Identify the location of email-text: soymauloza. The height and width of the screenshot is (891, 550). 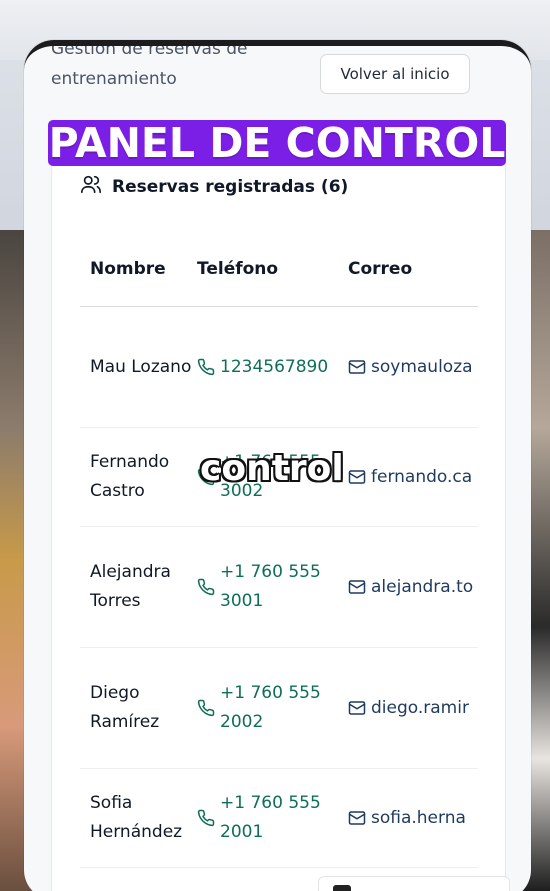
(422, 366).